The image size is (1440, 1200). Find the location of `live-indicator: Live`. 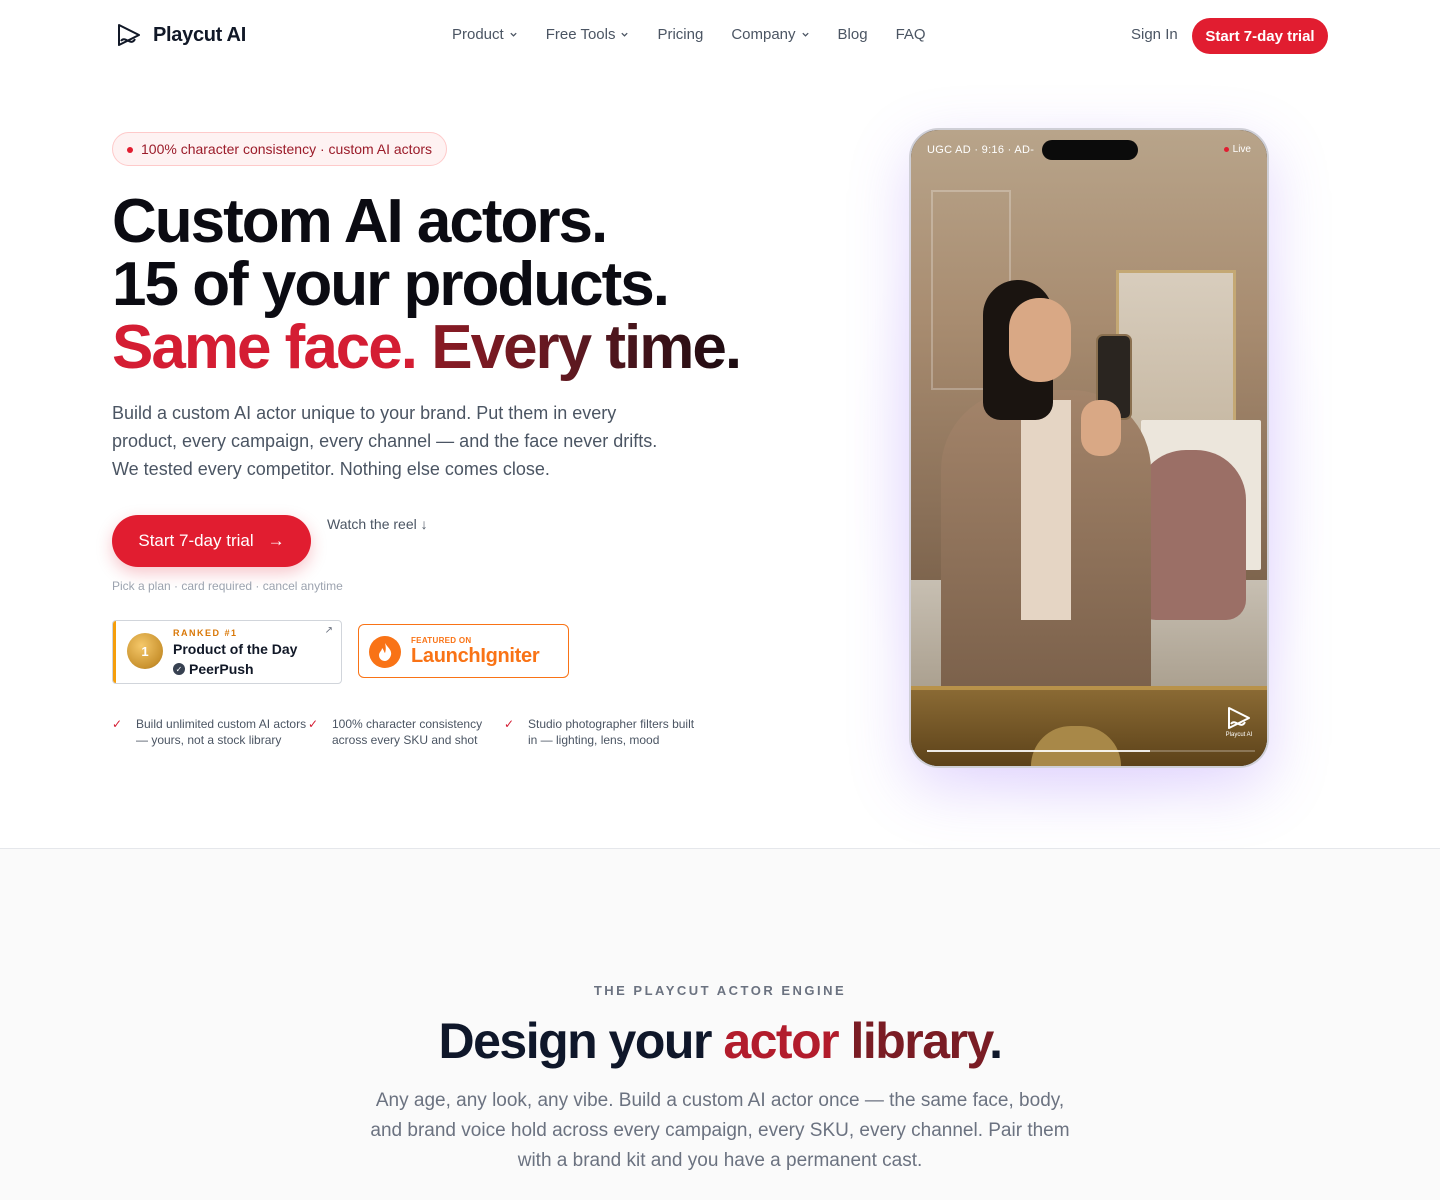

live-indicator: Live is located at coordinates (1237, 149).